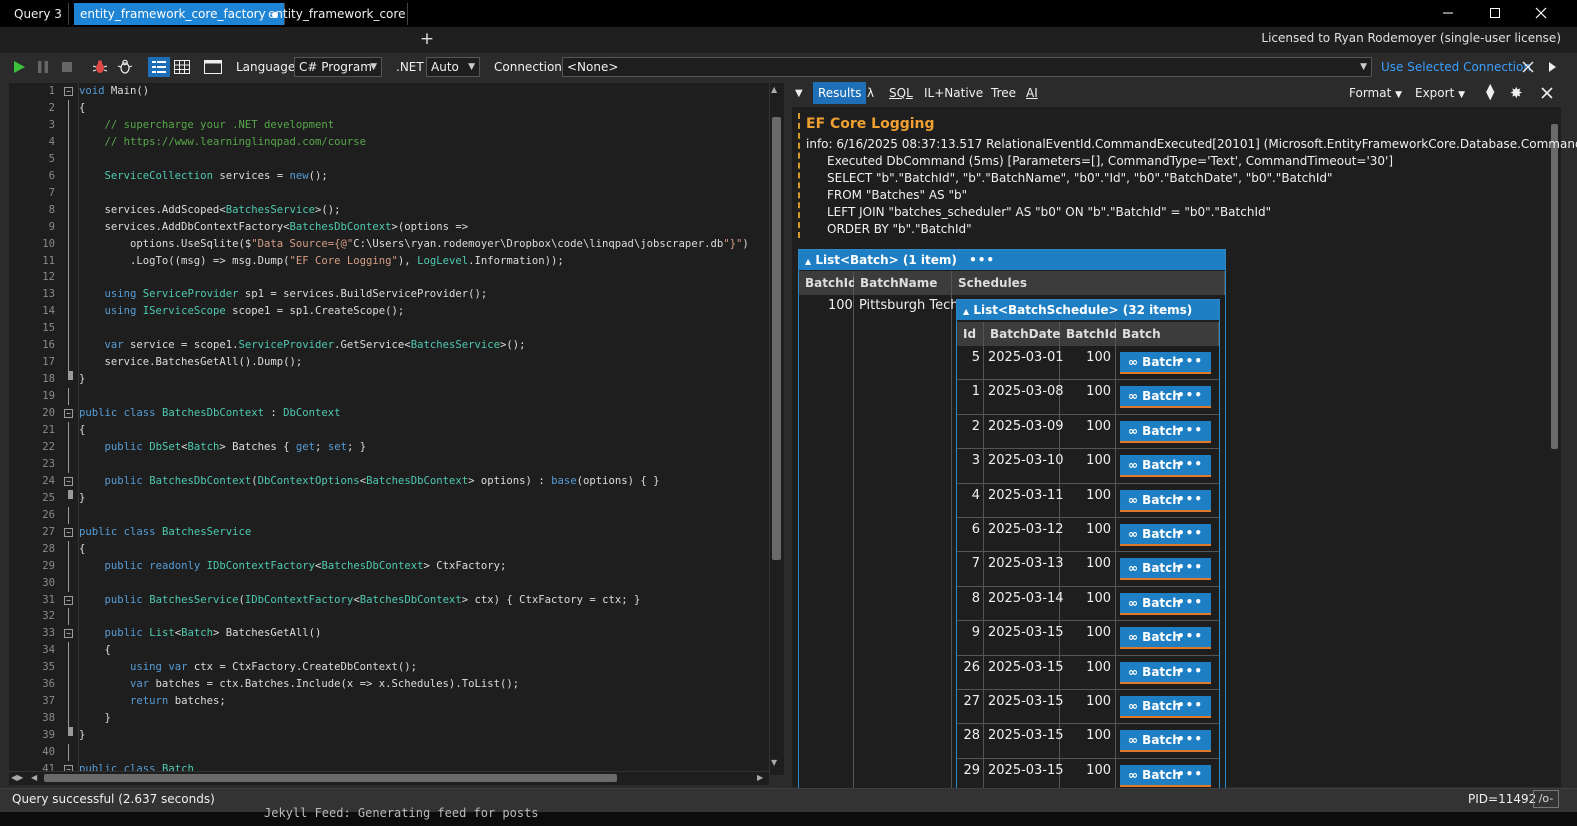 This screenshot has height=826, width=1577. I want to click on scroll-left-icon: ◀, so click(34, 777).